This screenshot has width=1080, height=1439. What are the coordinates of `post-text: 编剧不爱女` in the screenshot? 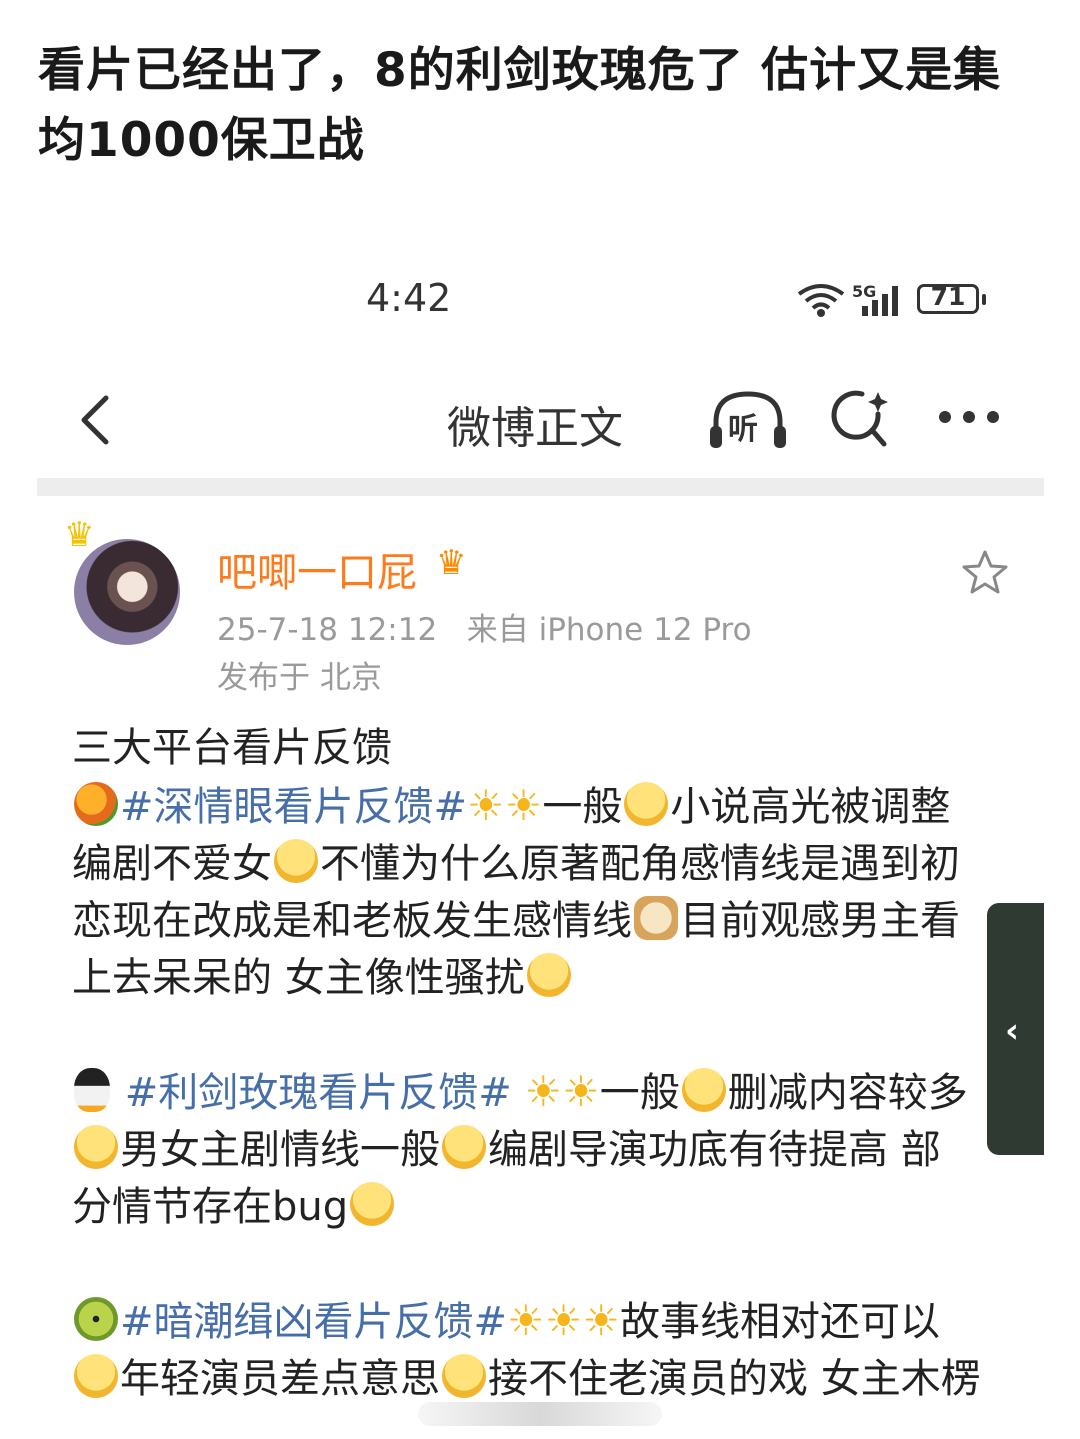 It's located at (172, 864).